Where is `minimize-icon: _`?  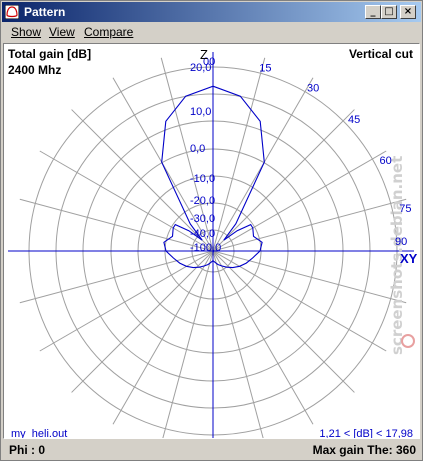 minimize-icon: _ is located at coordinates (373, 11).